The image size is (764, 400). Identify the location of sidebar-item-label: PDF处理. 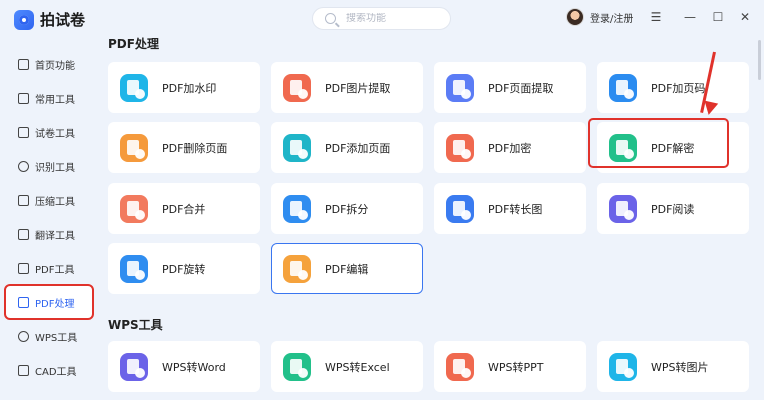
(55, 304).